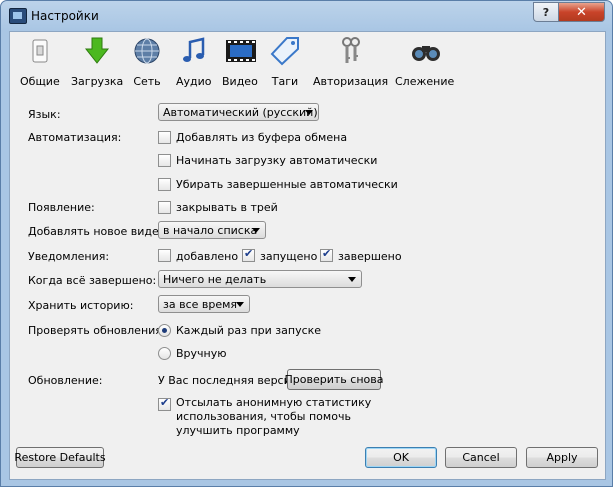 This screenshot has width=613, height=487. Describe the element at coordinates (285, 51) in the screenshot. I see `tag-icon` at that location.